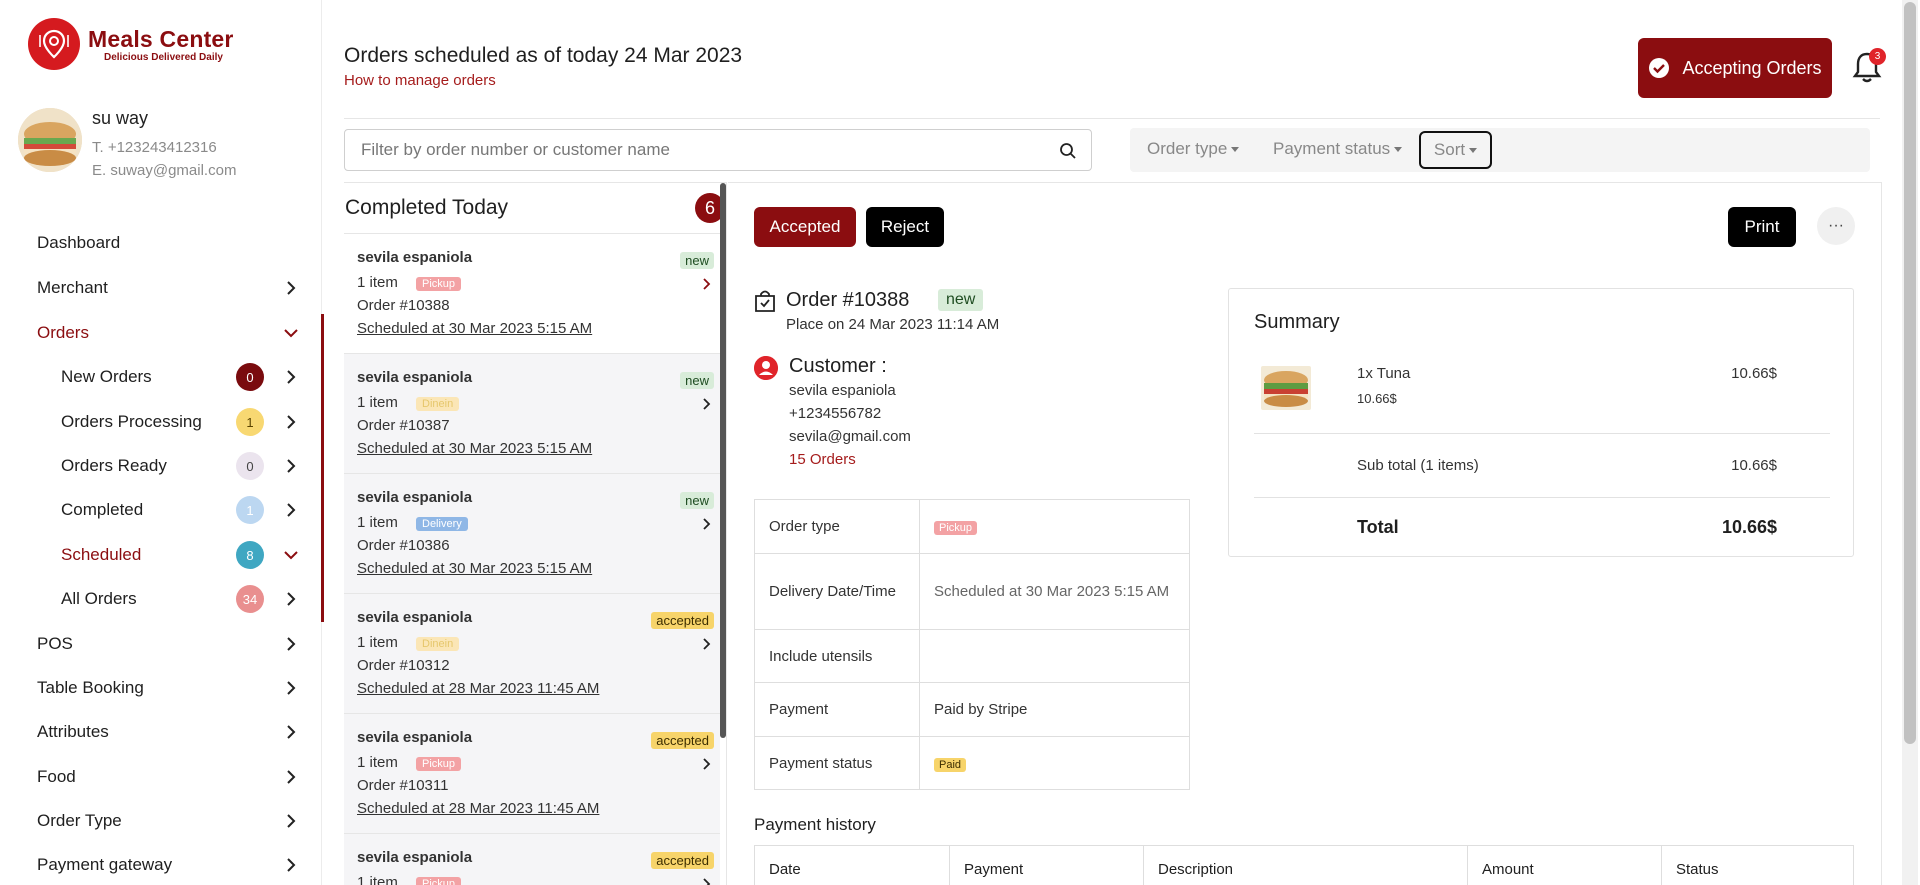 This screenshot has width=1920, height=885. Describe the element at coordinates (1297, 322) in the screenshot. I see `summary-title: Summary` at that location.